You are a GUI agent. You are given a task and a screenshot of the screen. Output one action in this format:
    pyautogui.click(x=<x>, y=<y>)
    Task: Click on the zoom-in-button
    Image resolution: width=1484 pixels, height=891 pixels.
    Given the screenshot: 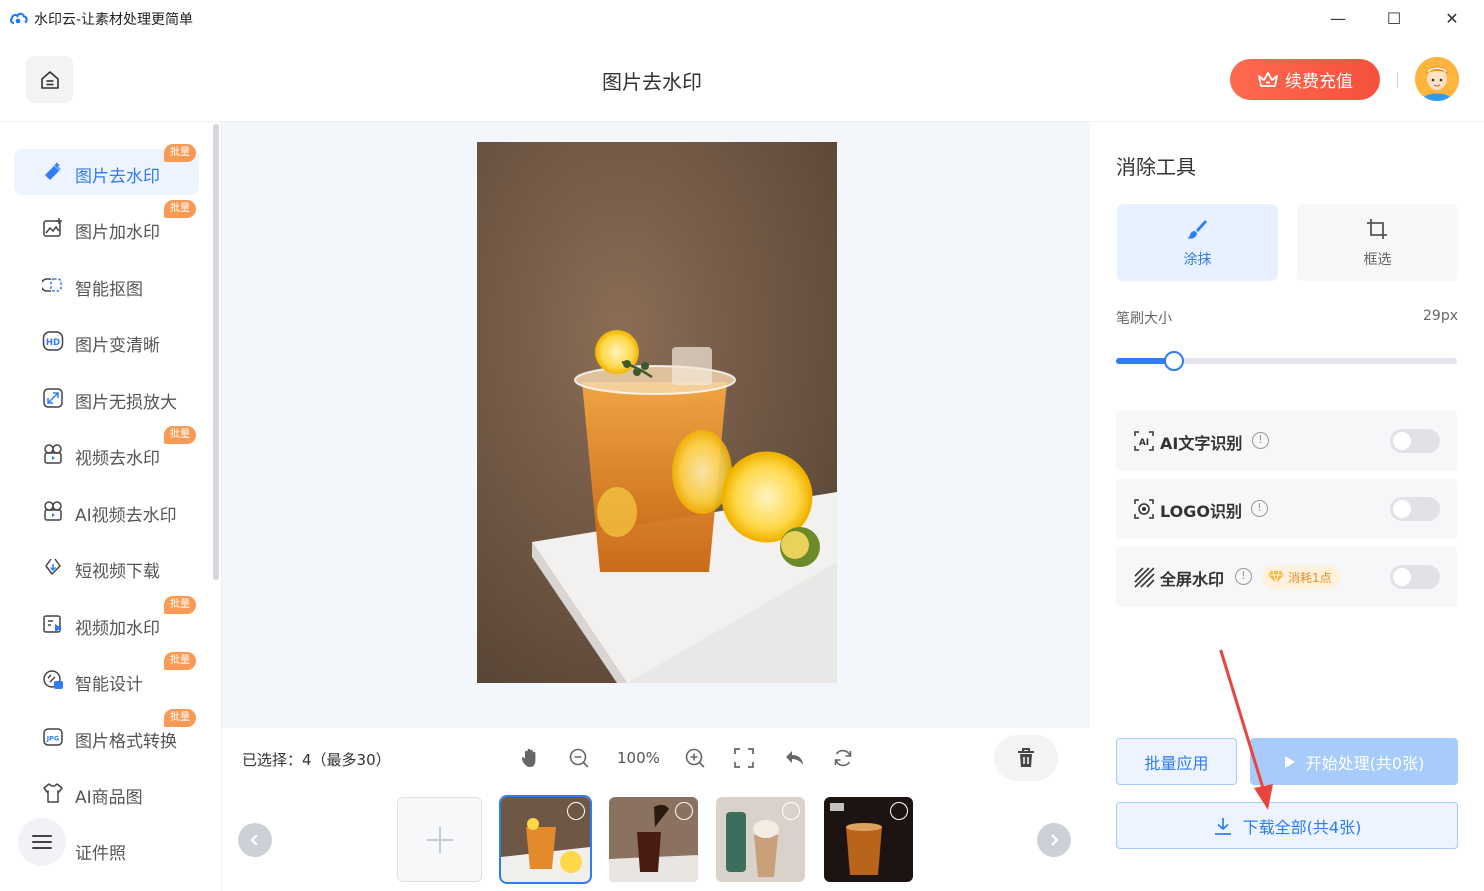 What is the action you would take?
    pyautogui.click(x=695, y=758)
    